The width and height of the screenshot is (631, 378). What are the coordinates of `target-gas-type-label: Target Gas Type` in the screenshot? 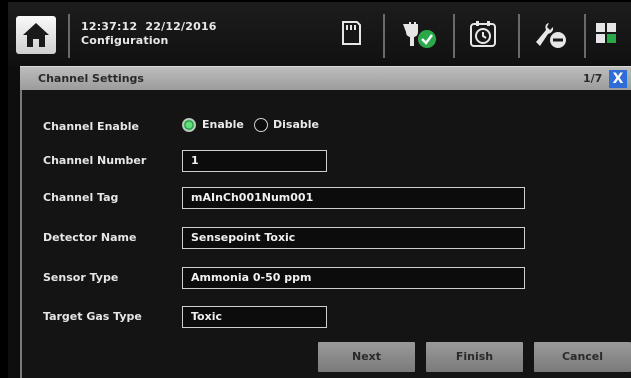 It's located at (92, 316).